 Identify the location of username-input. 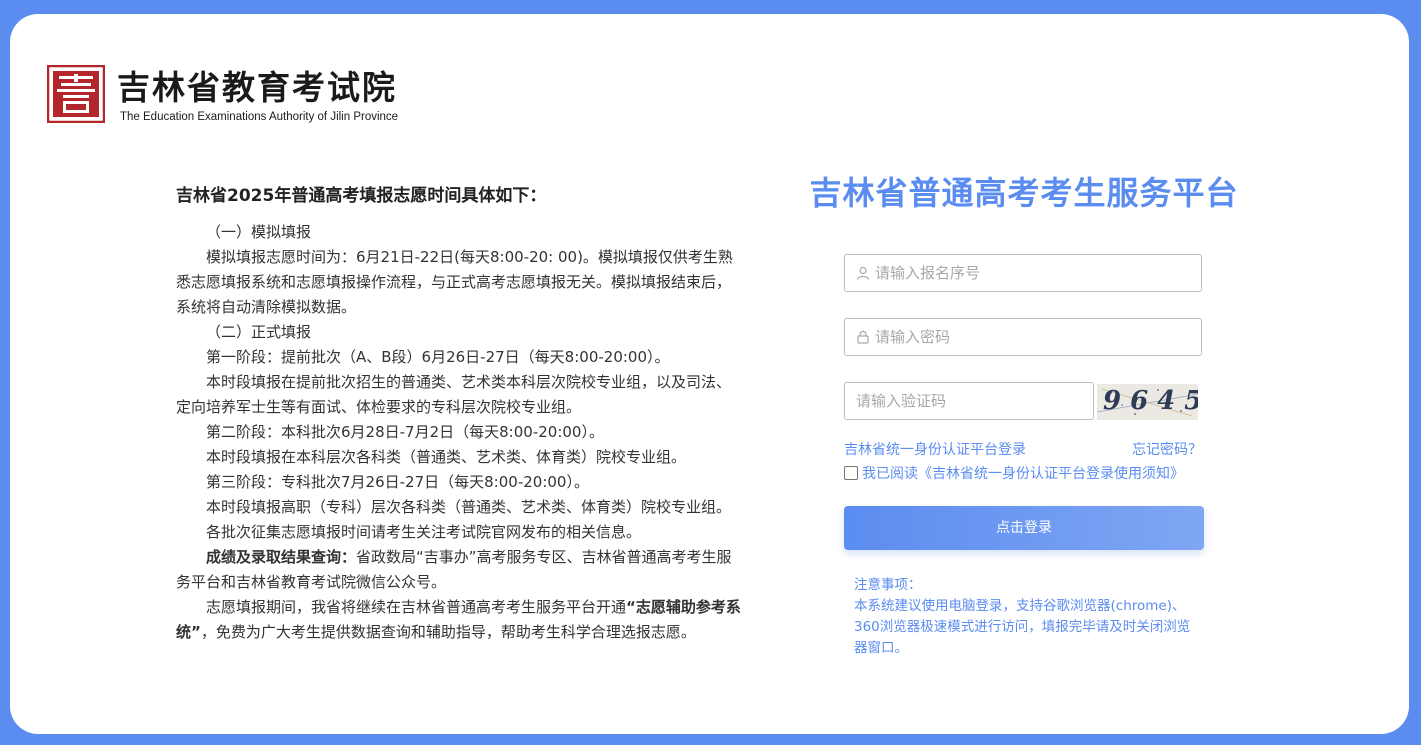
(1035, 273).